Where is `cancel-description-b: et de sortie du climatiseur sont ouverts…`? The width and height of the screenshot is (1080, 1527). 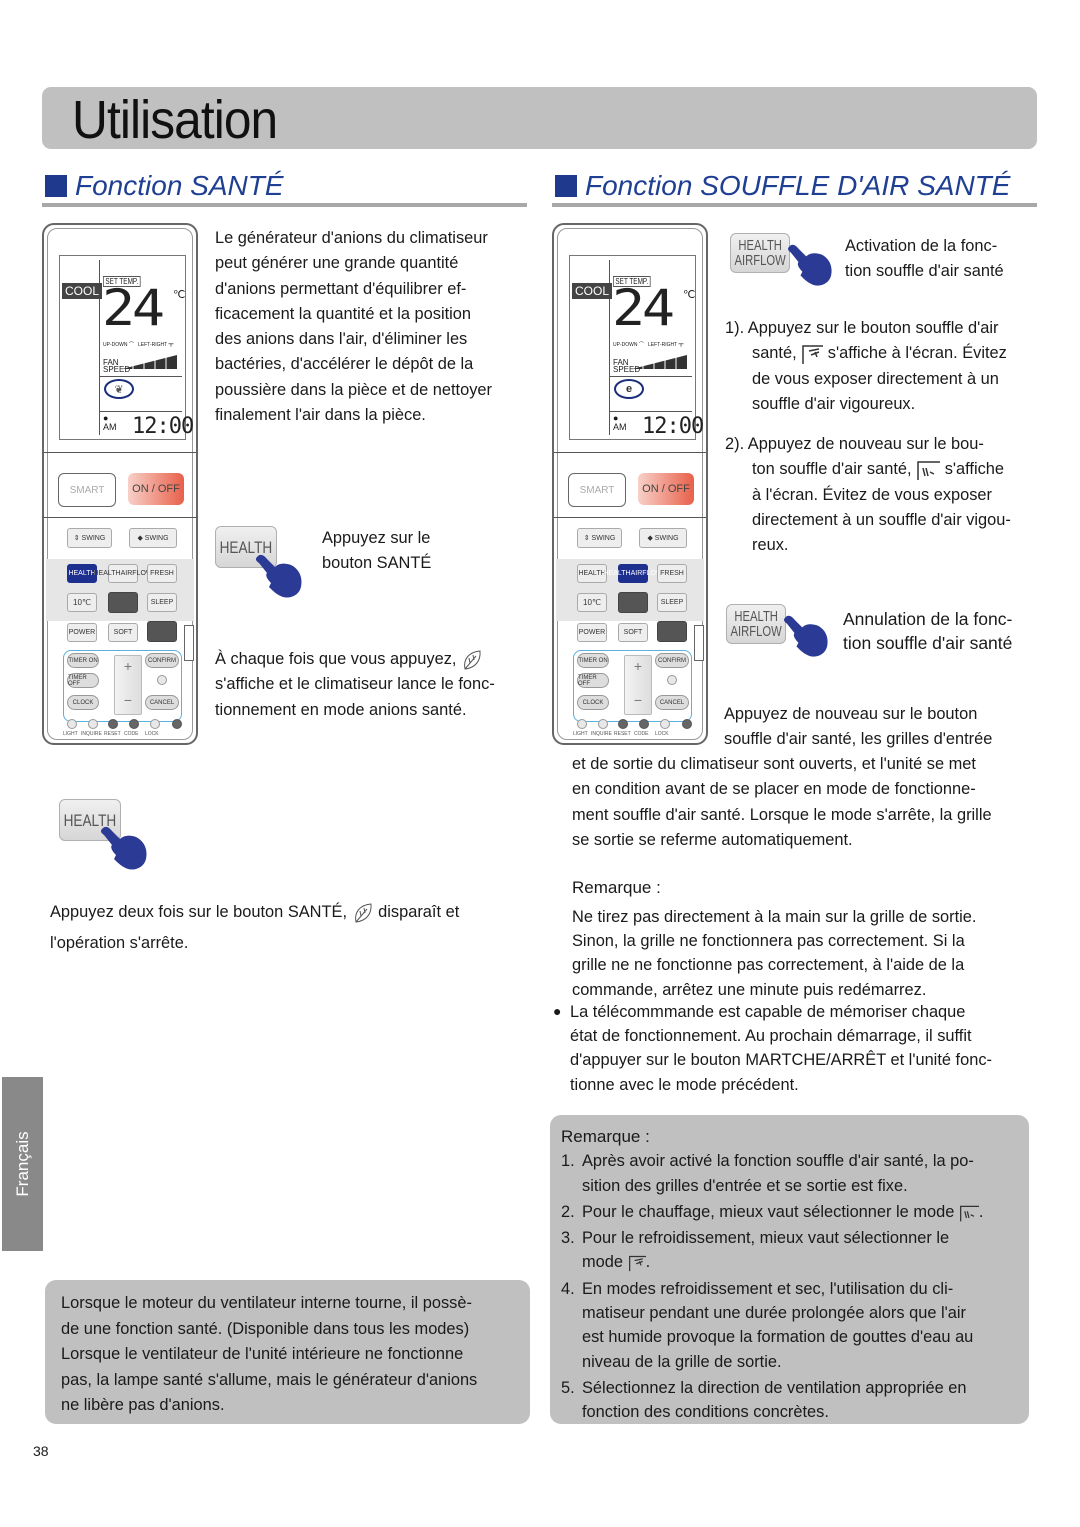
cancel-description-b: et de sortie du climatiseur sont ouverts… is located at coordinates (782, 802).